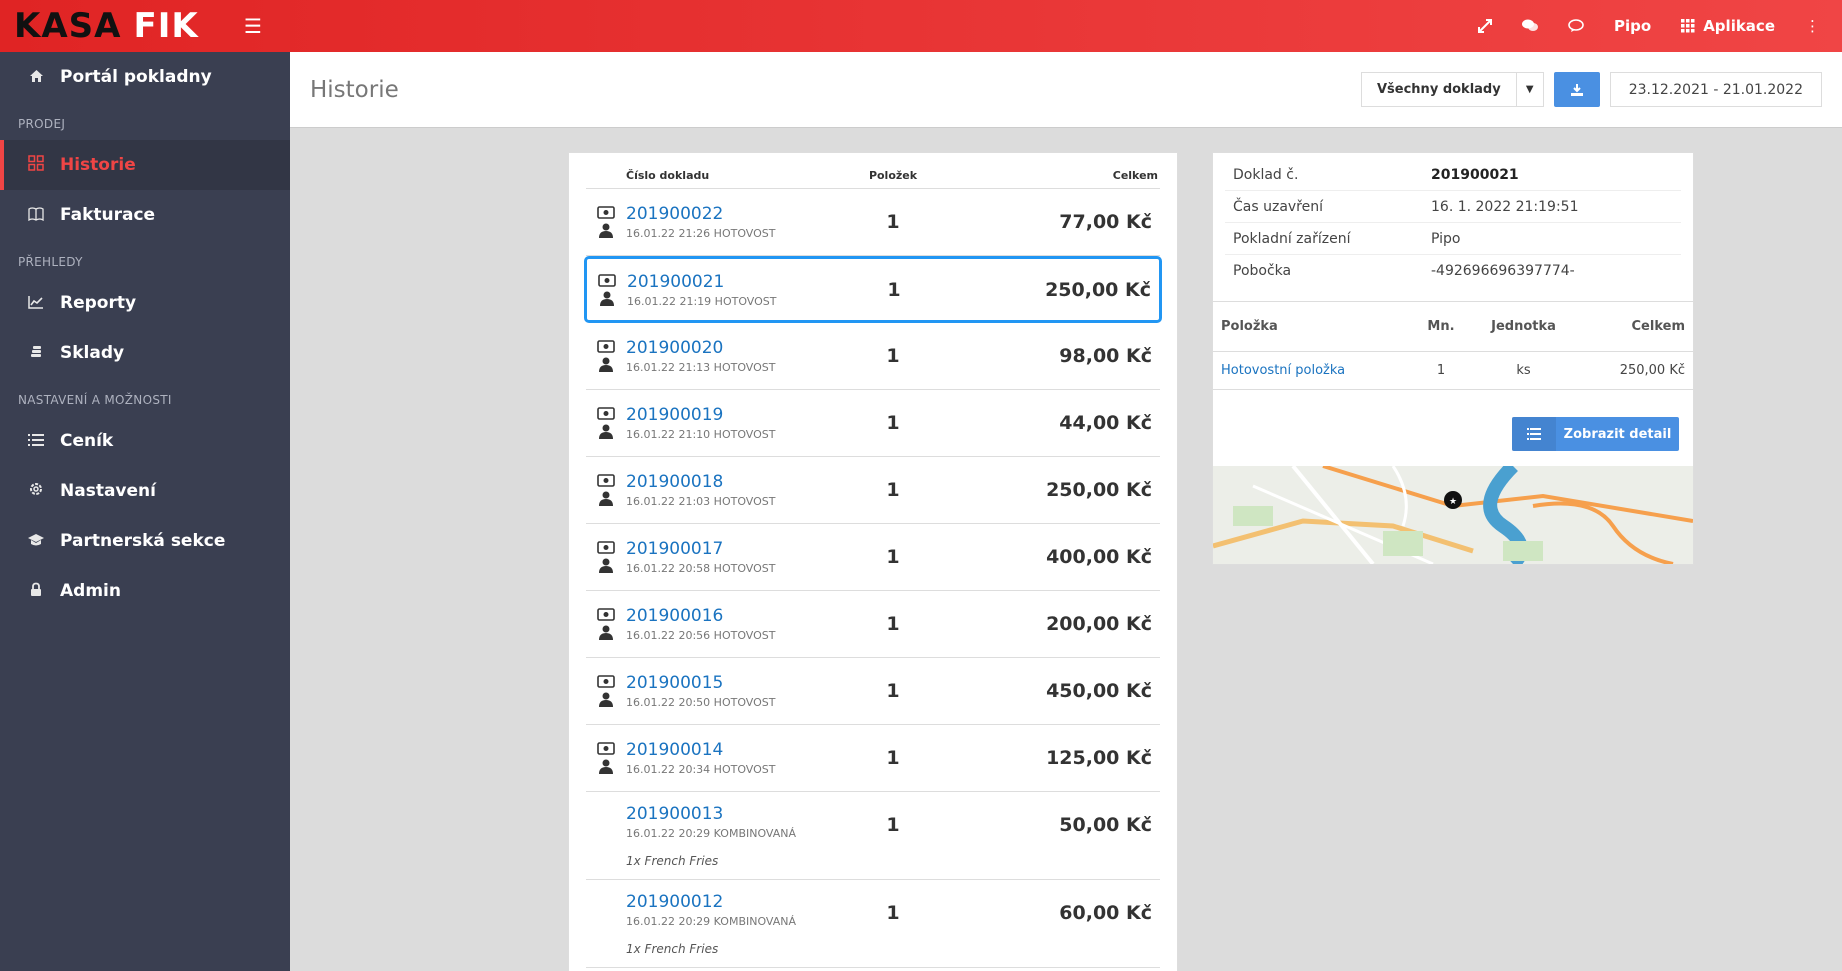 Image resolution: width=1842 pixels, height=971 pixels. Describe the element at coordinates (735, 282) in the screenshot. I see `receipt-number-link: 201900021` at that location.